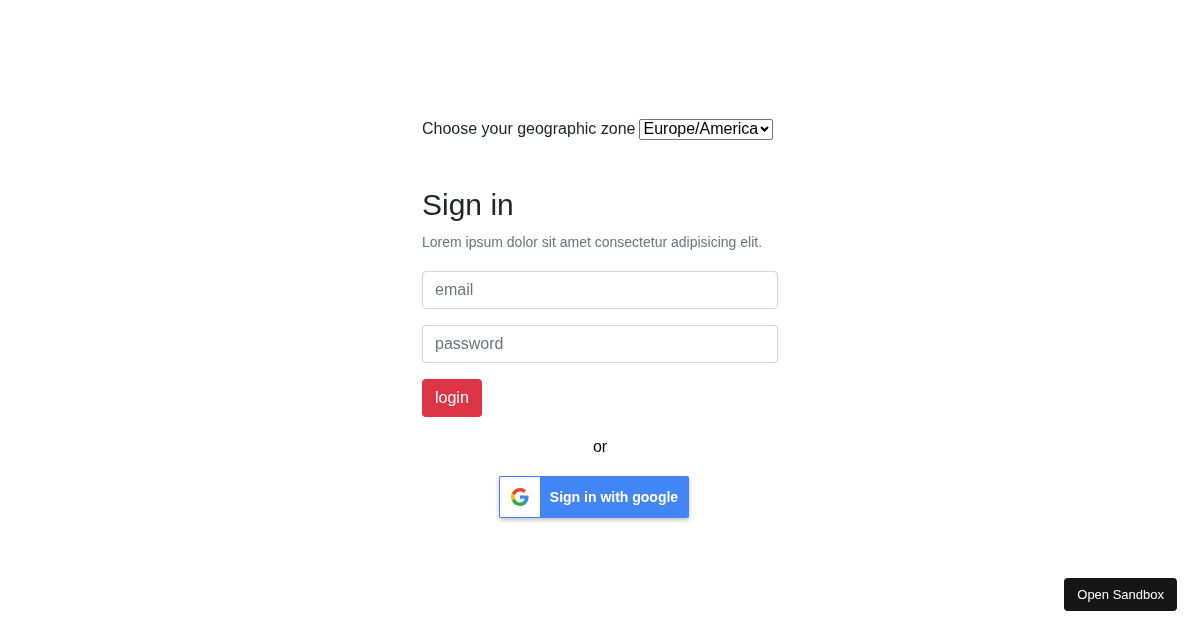 The height and width of the screenshot is (630, 1200). Describe the element at coordinates (468, 205) in the screenshot. I see `heading: Sign in` at that location.